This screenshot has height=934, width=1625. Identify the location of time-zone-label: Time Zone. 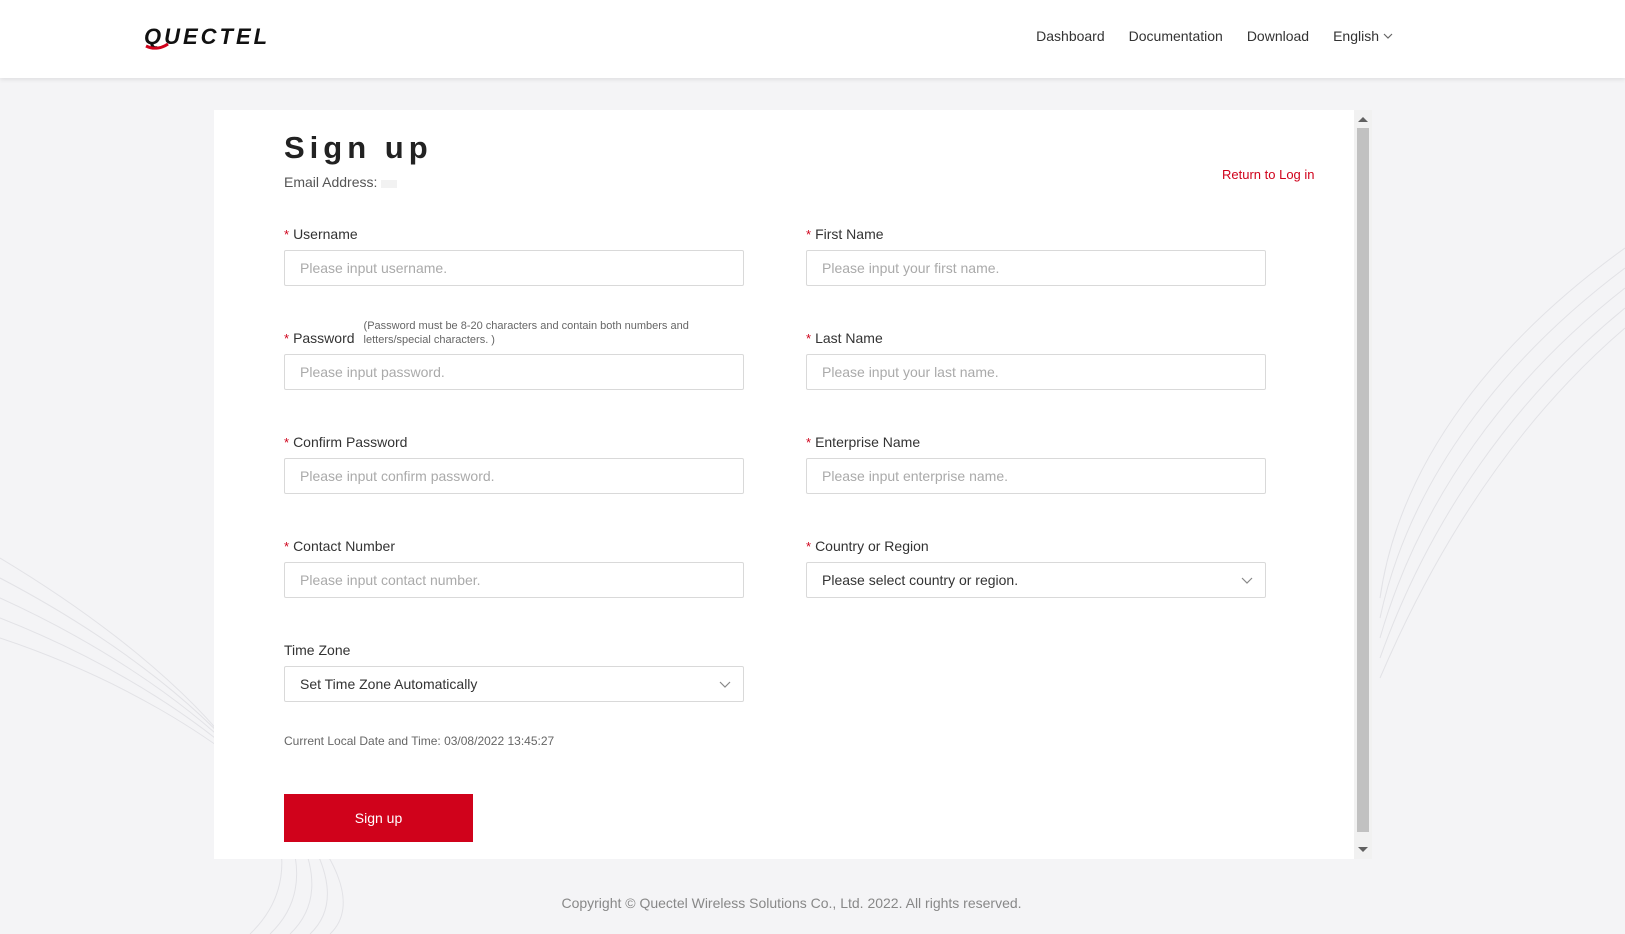
(317, 650).